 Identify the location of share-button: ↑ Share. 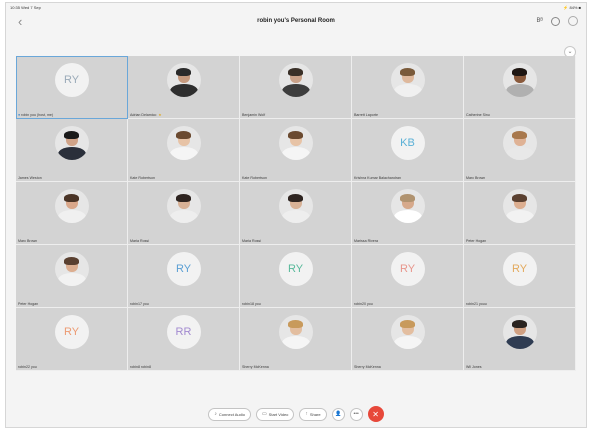
(313, 414).